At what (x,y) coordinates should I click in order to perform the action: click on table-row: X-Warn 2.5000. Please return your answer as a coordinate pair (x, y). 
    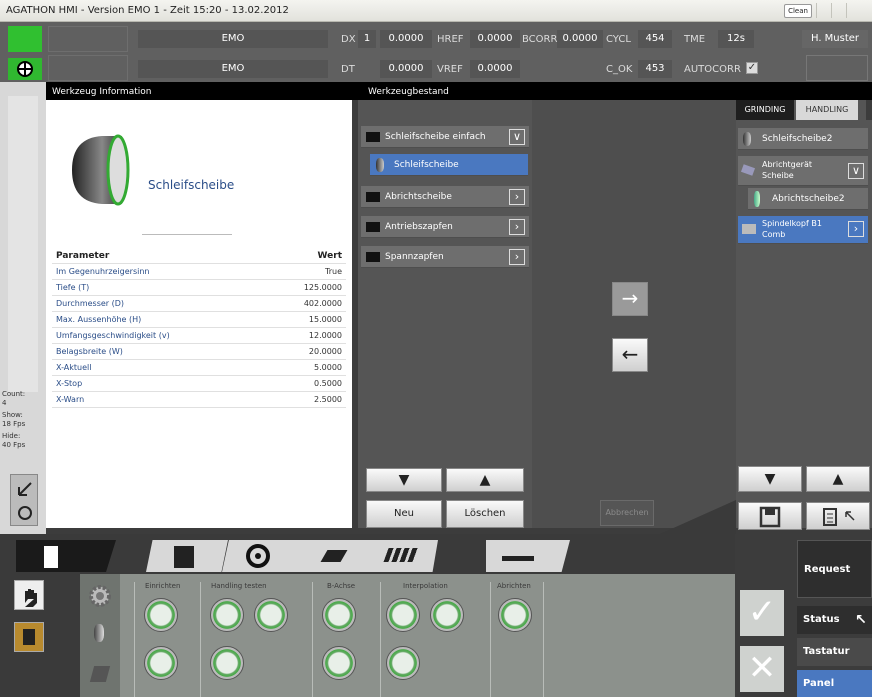
    Looking at the image, I should click on (199, 400).